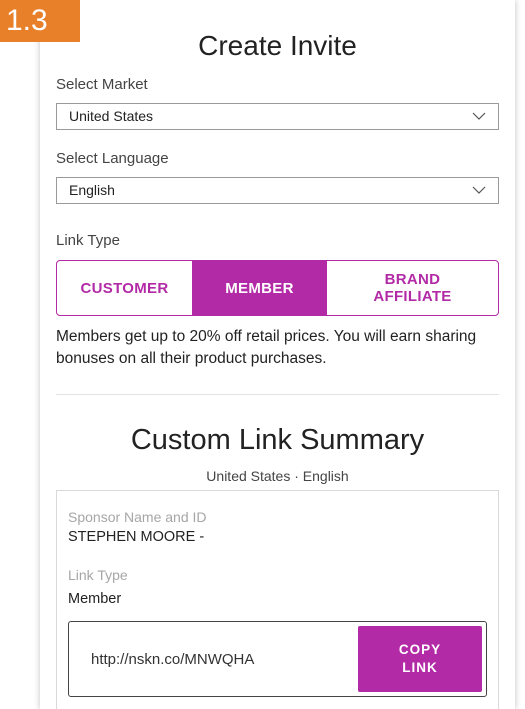  What do you see at coordinates (95, 599) in the screenshot?
I see `summary-link-type-value: Member` at bounding box center [95, 599].